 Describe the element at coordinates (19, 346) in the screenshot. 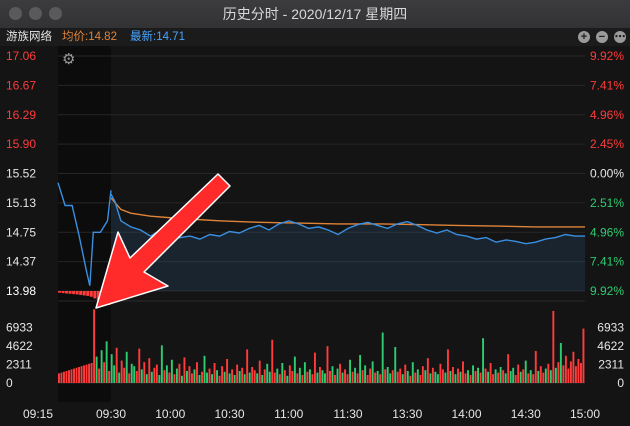

I see `volume-tick-label: 4622` at that location.